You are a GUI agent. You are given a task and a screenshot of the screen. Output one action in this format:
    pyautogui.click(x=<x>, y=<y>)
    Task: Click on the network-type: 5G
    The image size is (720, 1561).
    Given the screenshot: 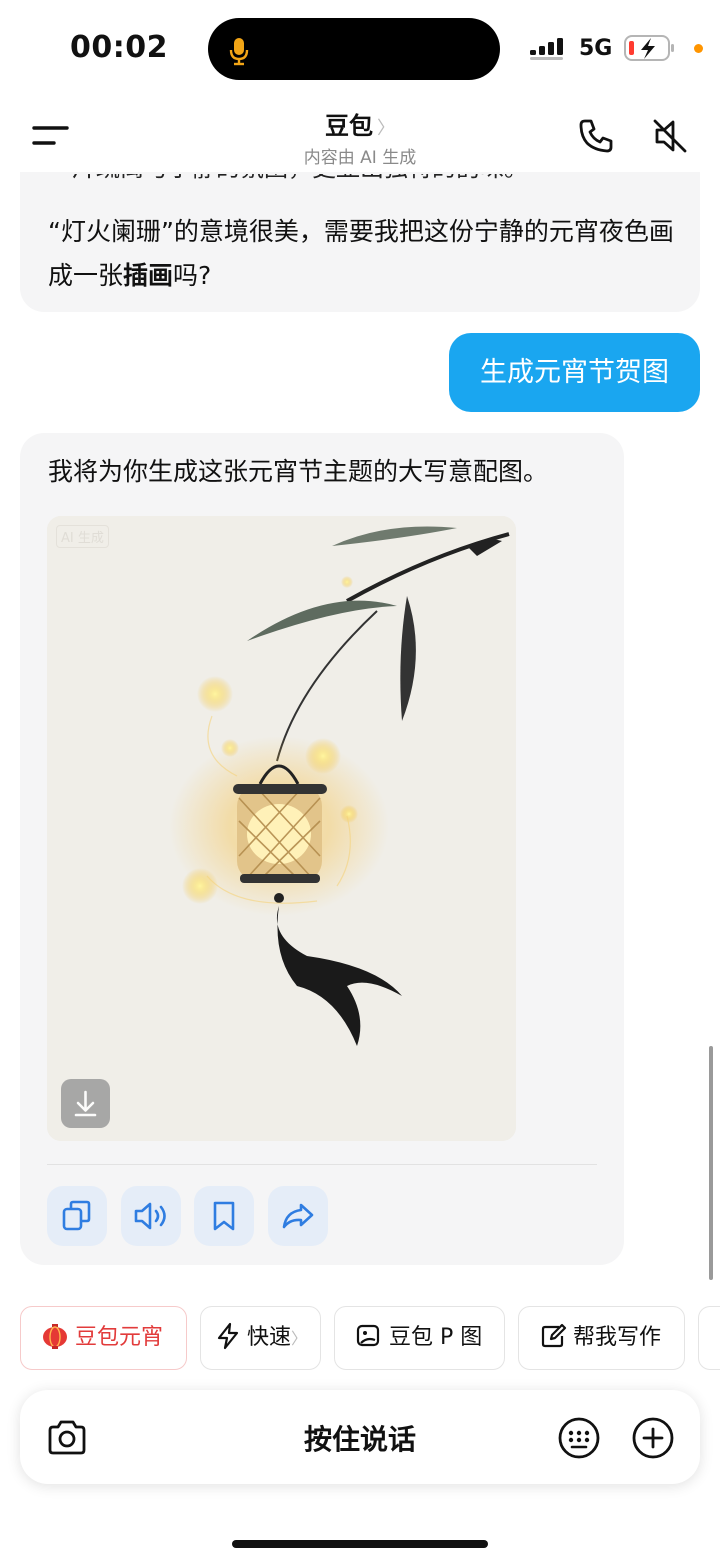 What is the action you would take?
    pyautogui.click(x=596, y=48)
    